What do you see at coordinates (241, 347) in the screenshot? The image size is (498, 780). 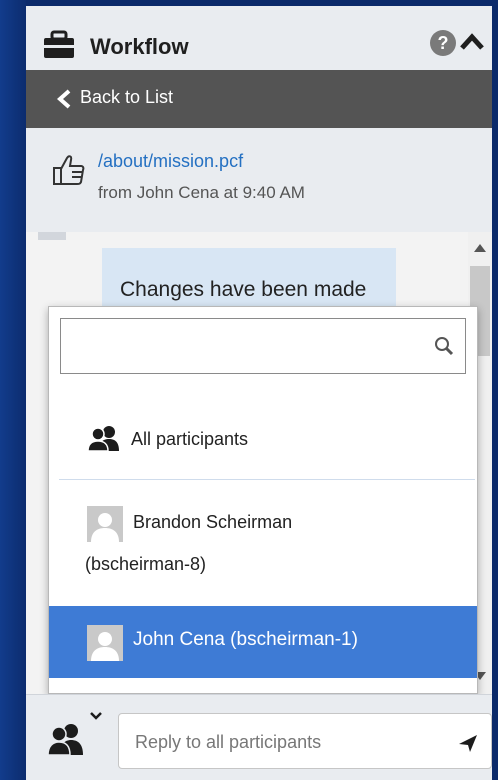 I see `participant-search-input` at bounding box center [241, 347].